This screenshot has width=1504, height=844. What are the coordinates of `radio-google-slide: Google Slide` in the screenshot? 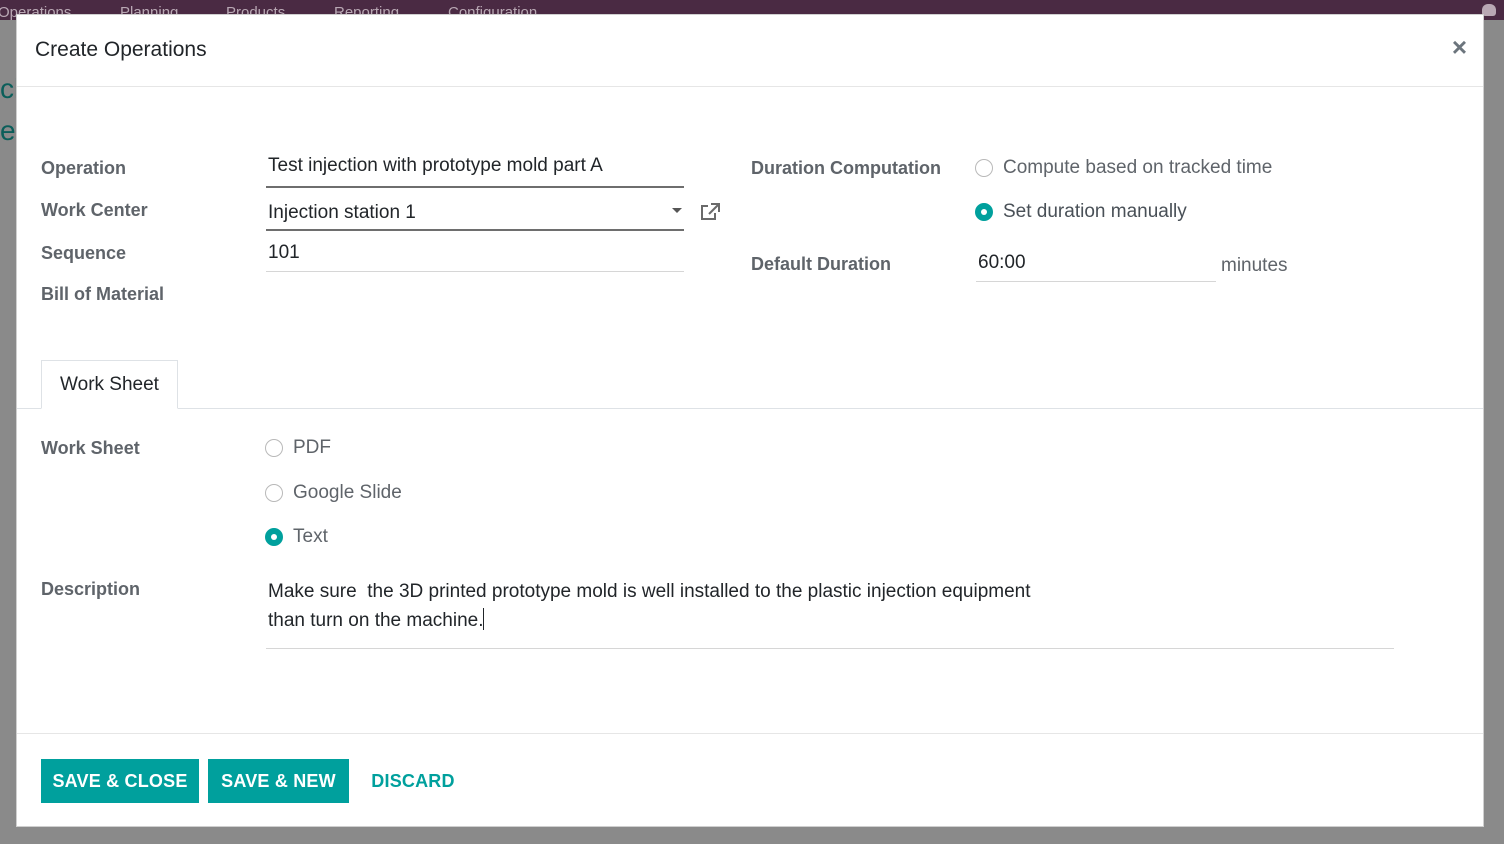 It's located at (333, 493).